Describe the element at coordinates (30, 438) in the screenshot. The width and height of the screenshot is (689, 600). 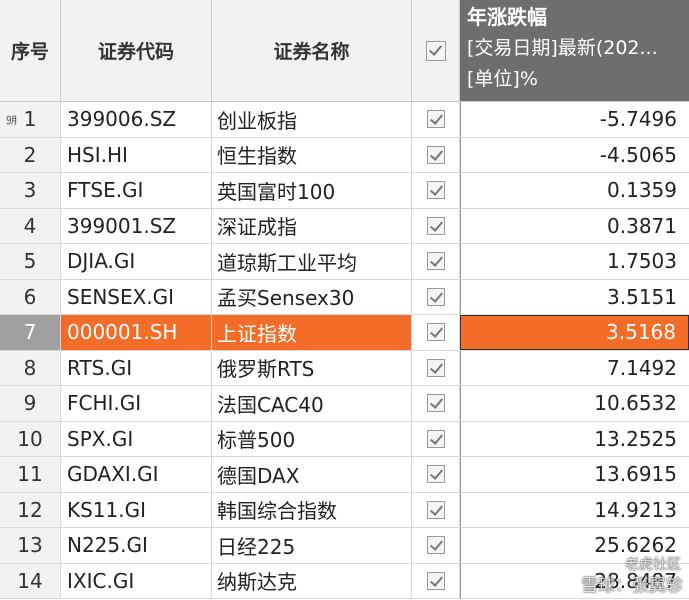
I see `row-index: 10` at that location.